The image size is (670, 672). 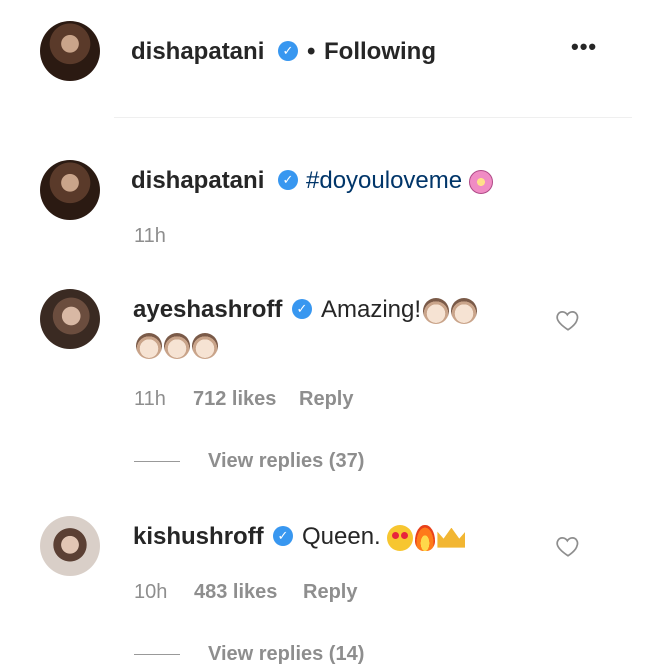 What do you see at coordinates (70, 190) in the screenshot?
I see `caption-author-avatar` at bounding box center [70, 190].